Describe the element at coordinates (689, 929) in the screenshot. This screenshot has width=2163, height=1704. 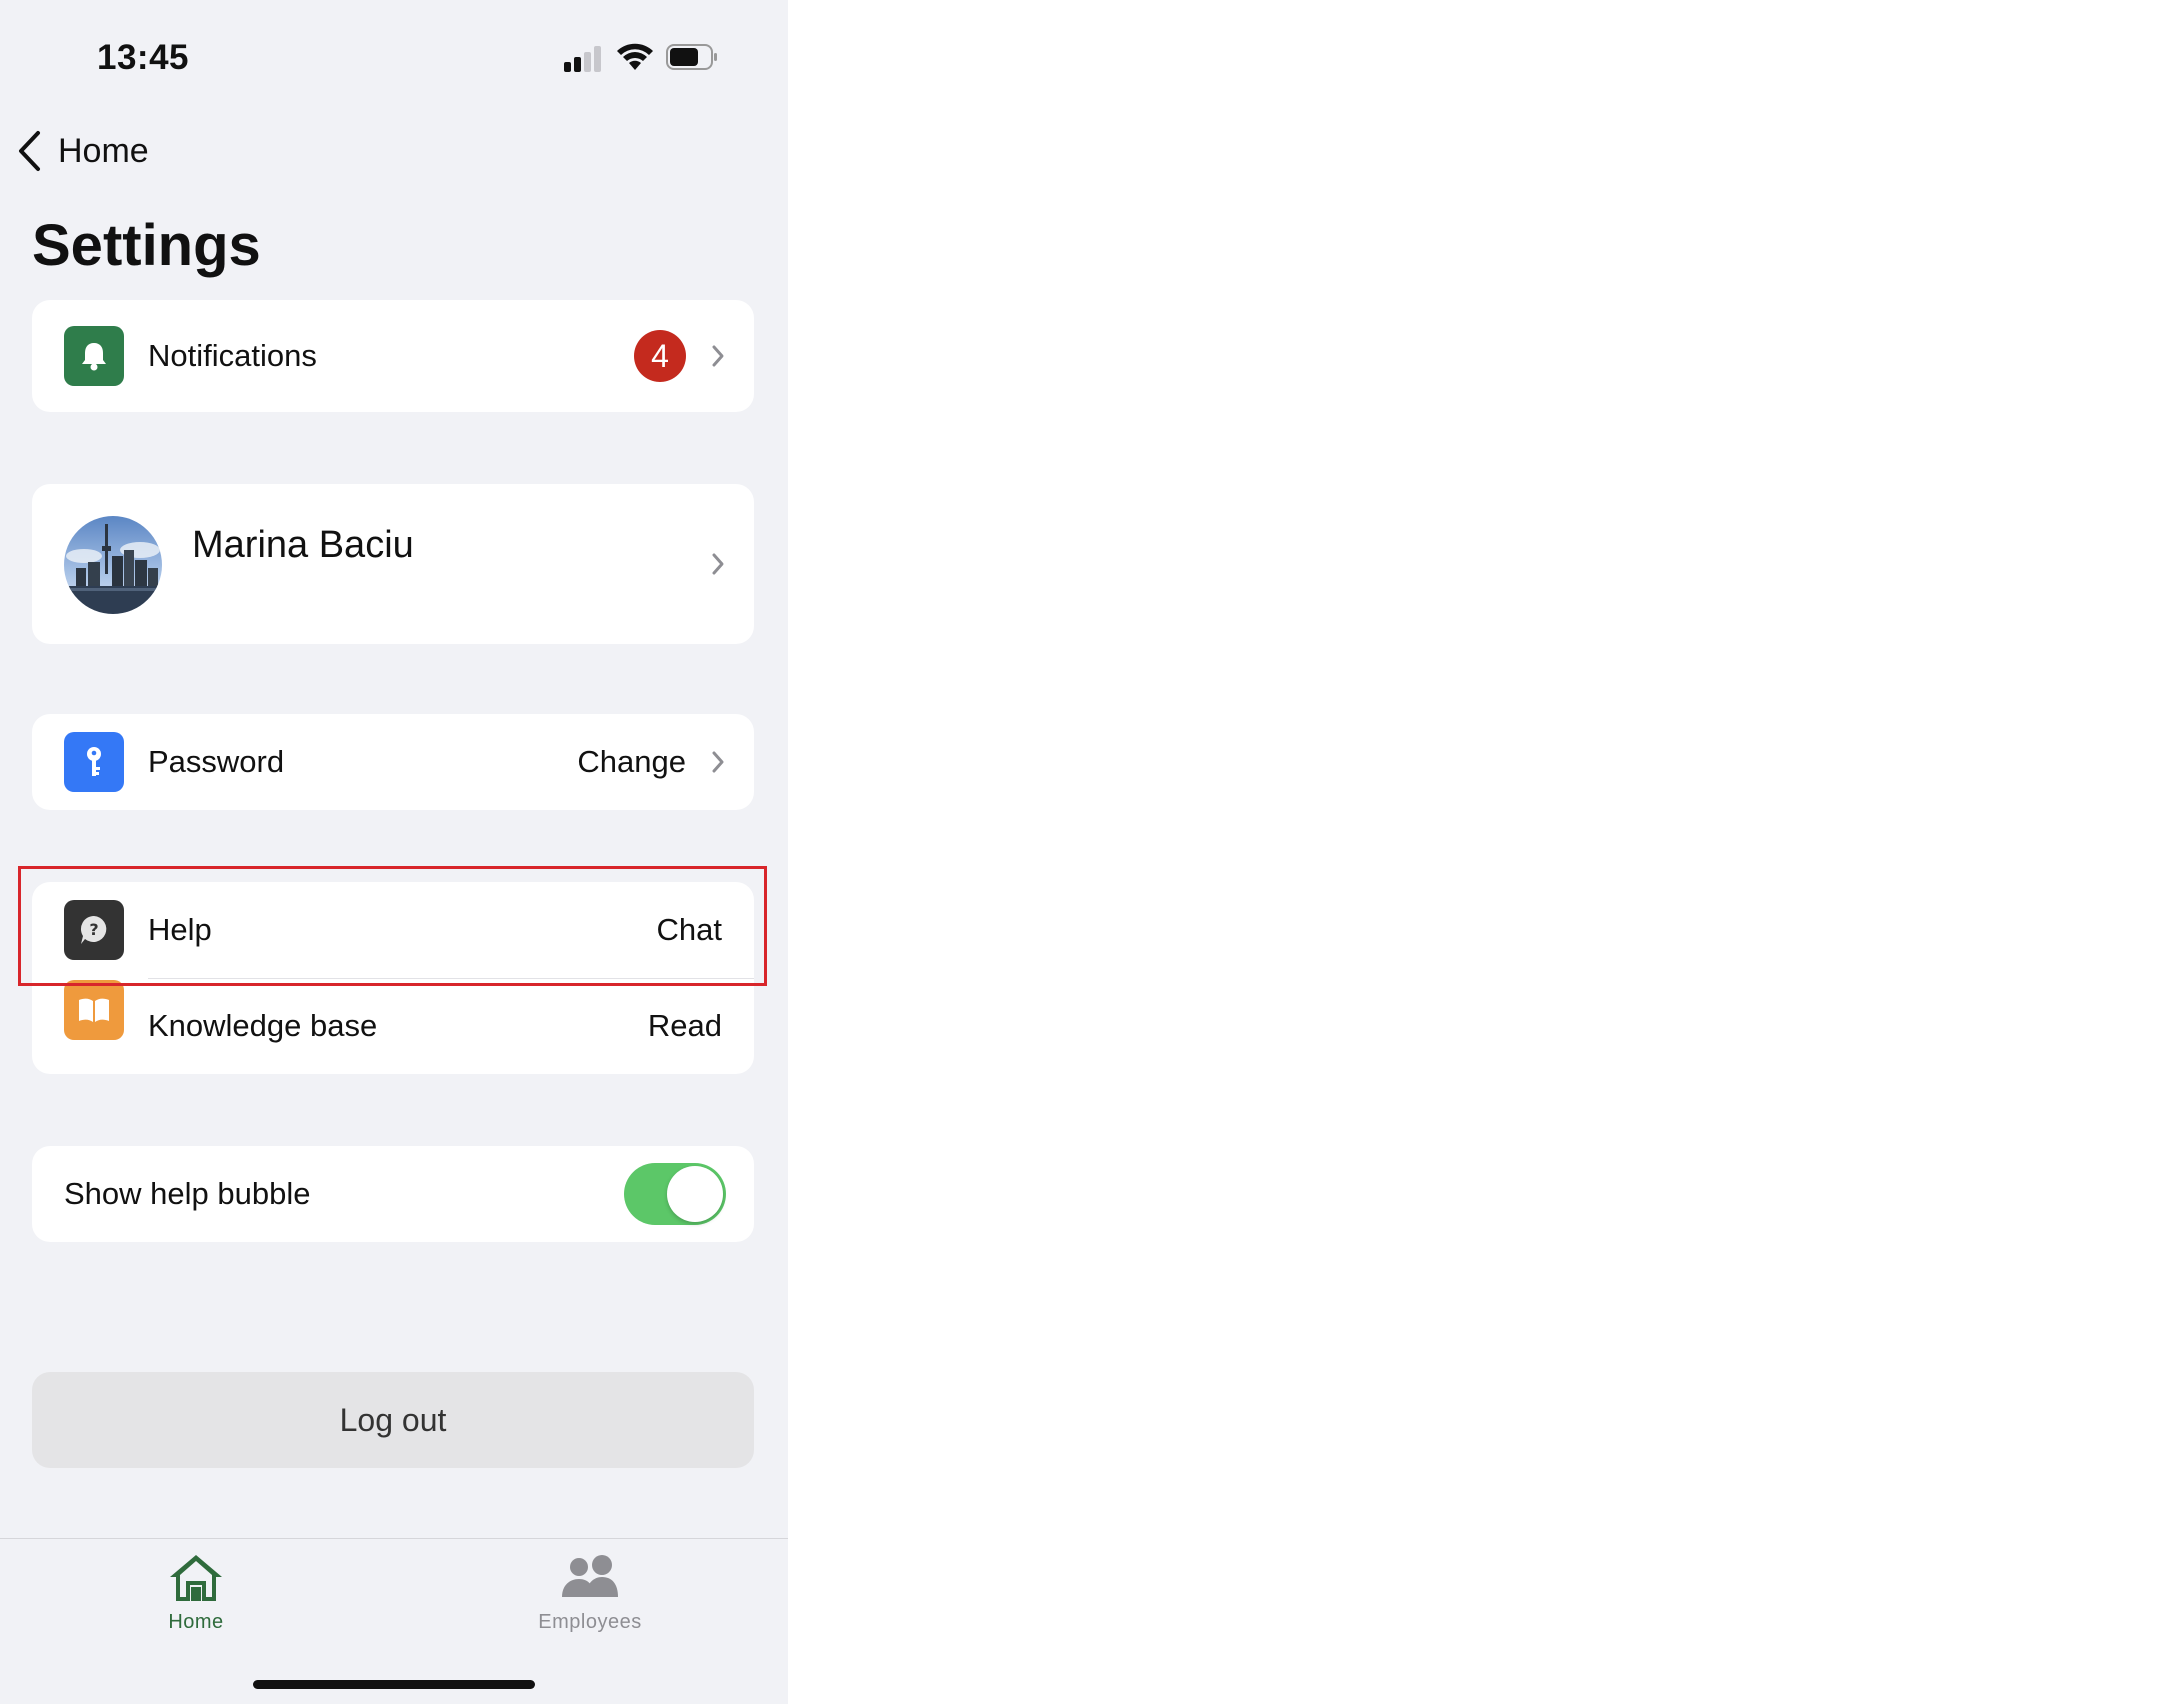
I see `help-chat-value: Chat` at that location.